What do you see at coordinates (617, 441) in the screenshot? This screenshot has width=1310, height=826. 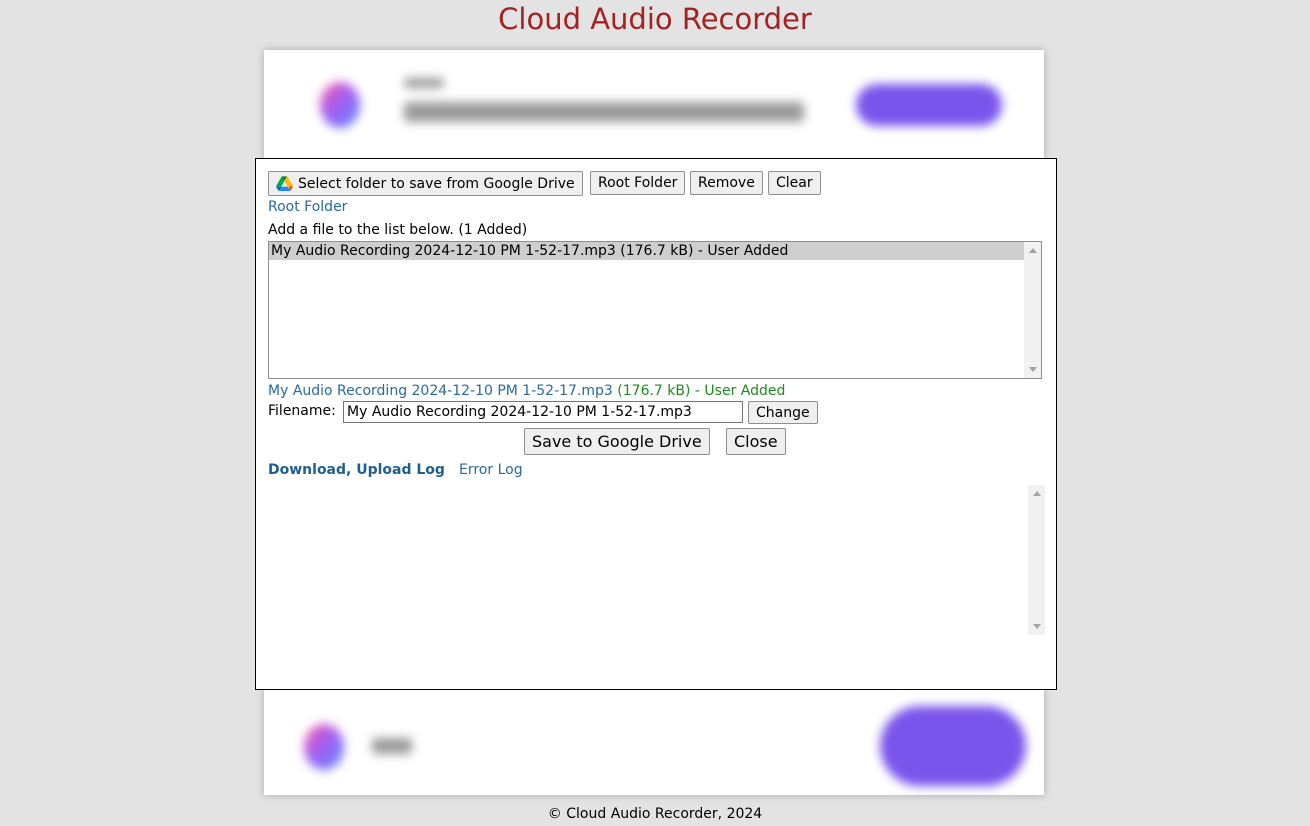 I see `save-to-drive-button: Save to Google Drive` at bounding box center [617, 441].